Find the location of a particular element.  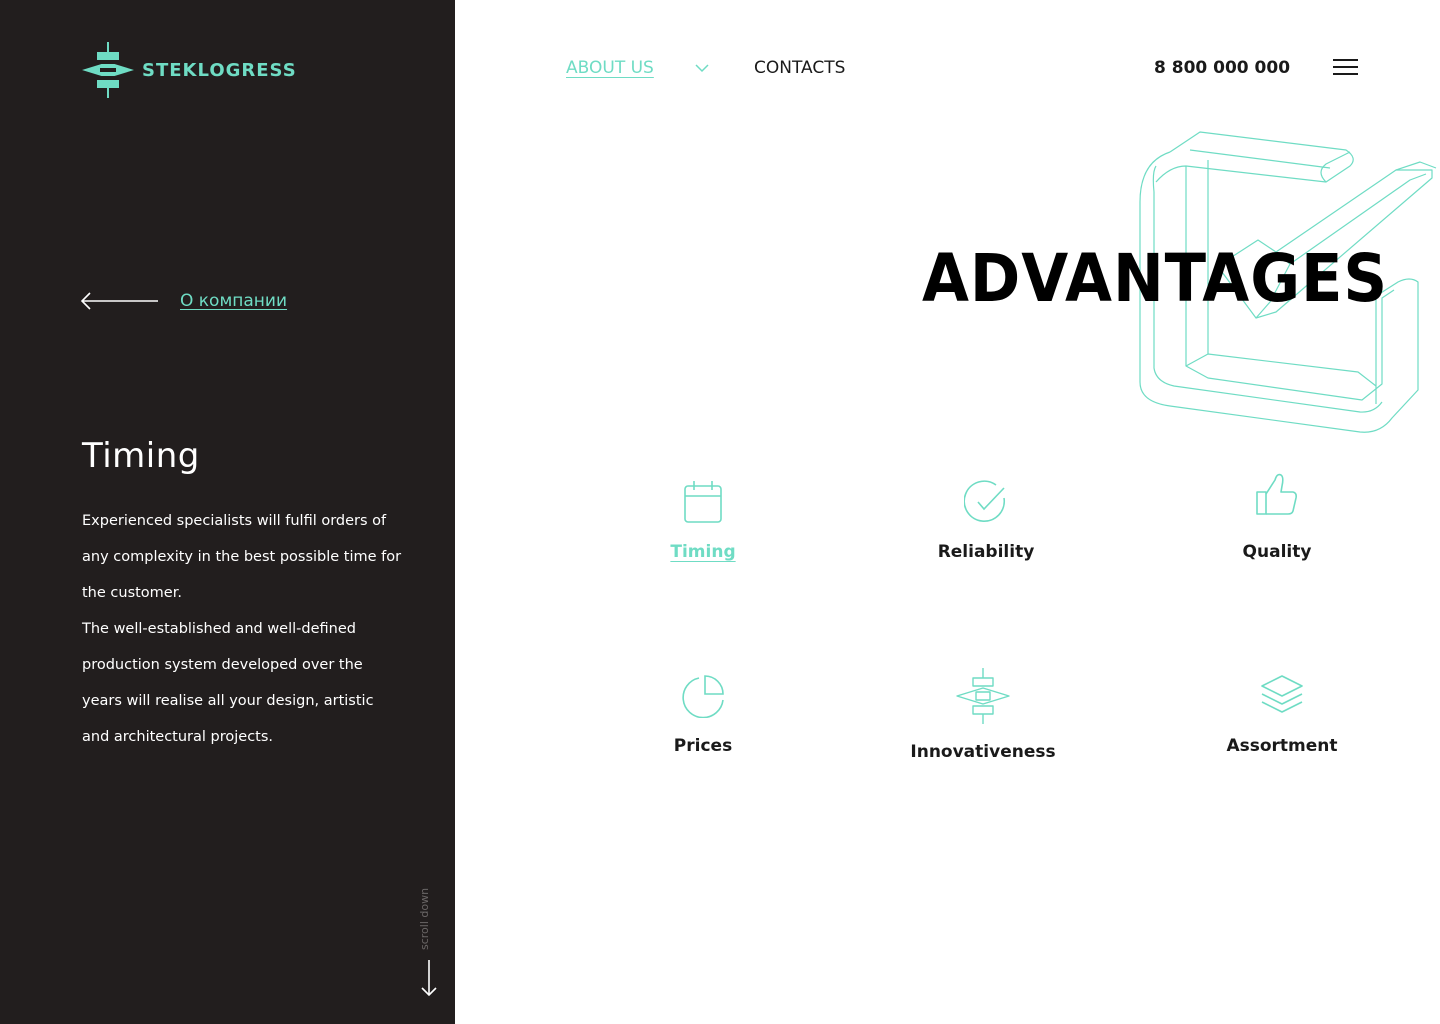

advantage-item-timing: Timing is located at coordinates (703, 521).